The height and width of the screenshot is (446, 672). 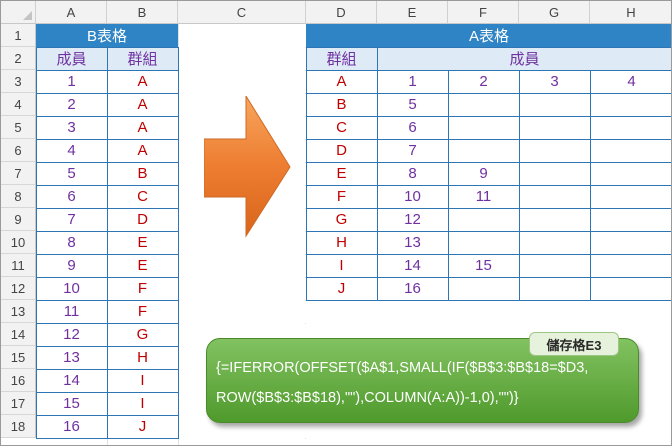 What do you see at coordinates (71, 219) in the screenshot?
I see `table-b-member-cell: 7` at bounding box center [71, 219].